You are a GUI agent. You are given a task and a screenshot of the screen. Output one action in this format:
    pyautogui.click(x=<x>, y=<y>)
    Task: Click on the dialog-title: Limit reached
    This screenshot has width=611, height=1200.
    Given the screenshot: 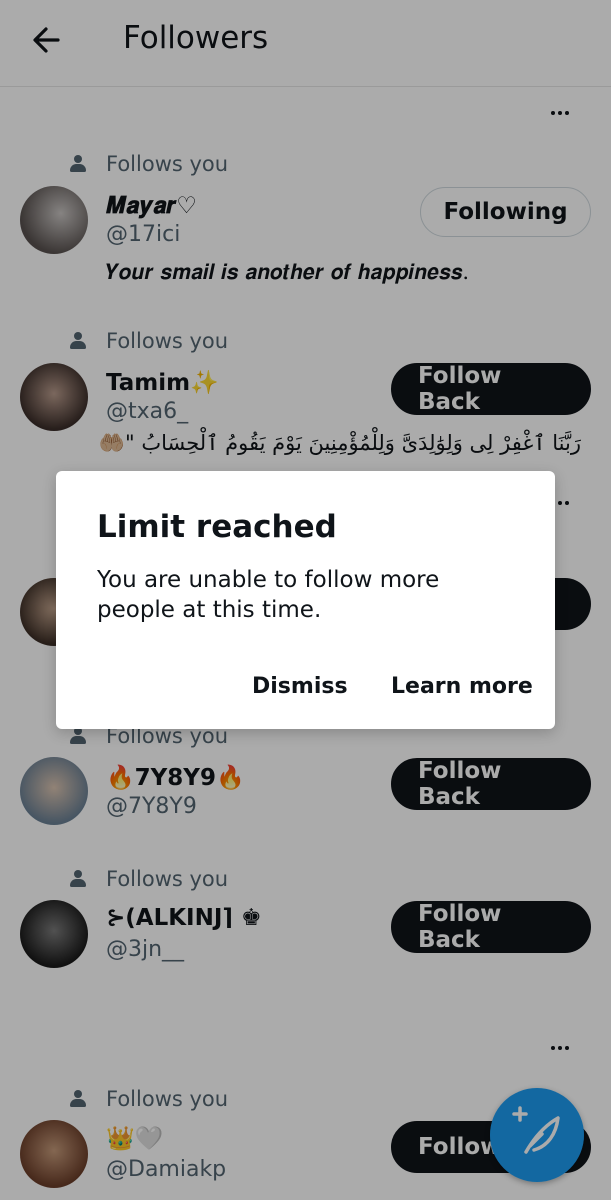 What is the action you would take?
    pyautogui.click(x=217, y=527)
    